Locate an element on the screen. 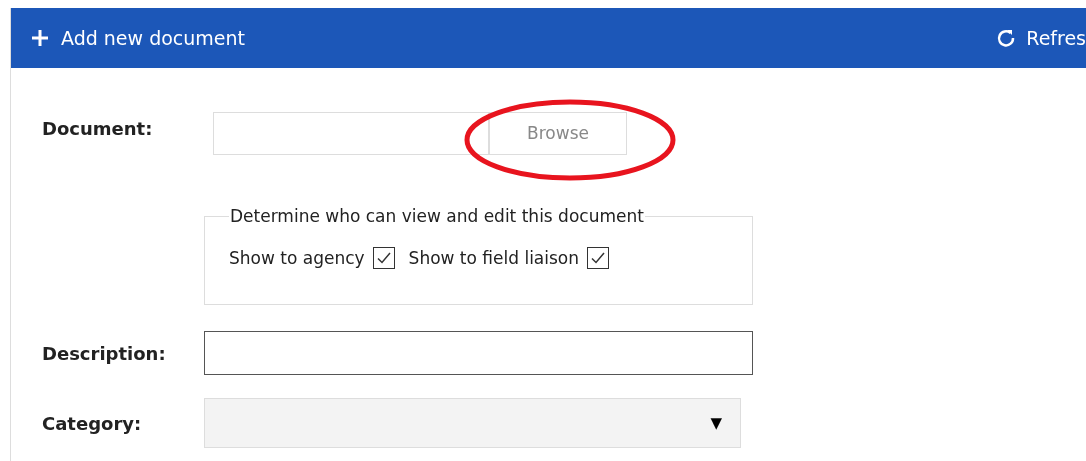 Image resolution: width=1086 pixels, height=461 pixels. document-field is located at coordinates (351, 133).